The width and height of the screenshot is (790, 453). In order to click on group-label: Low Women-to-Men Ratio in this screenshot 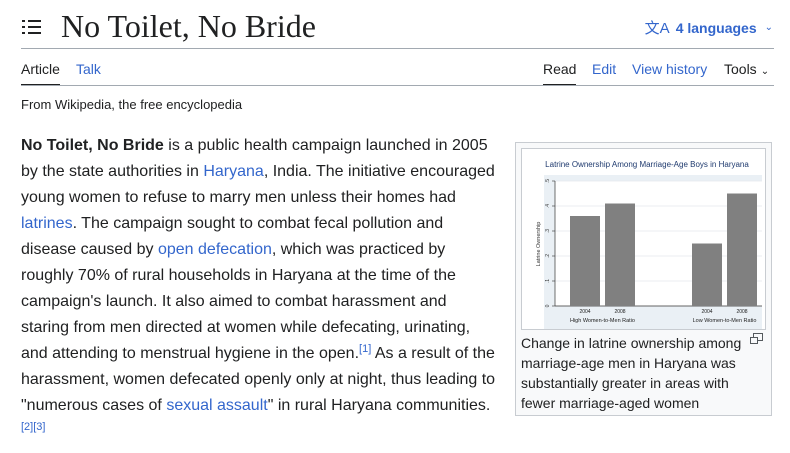, I will do `click(725, 321)`.